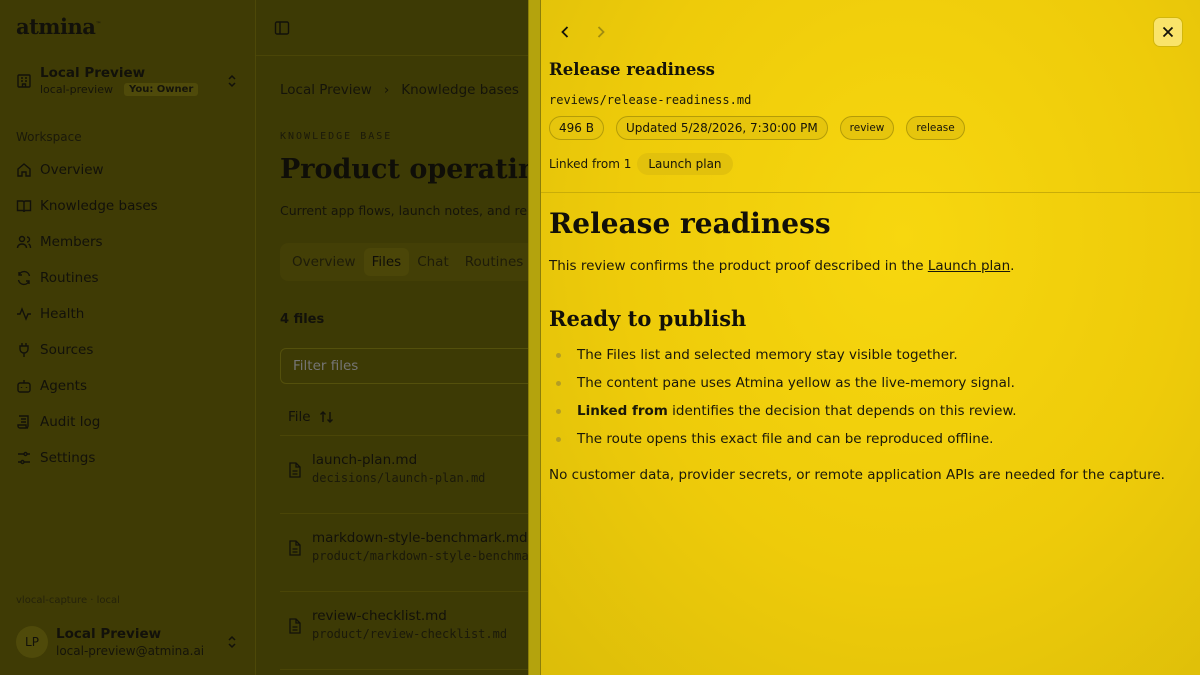 The image size is (1200, 675). What do you see at coordinates (99, 206) in the screenshot?
I see `sidebar-item-label: Knowledge bases` at bounding box center [99, 206].